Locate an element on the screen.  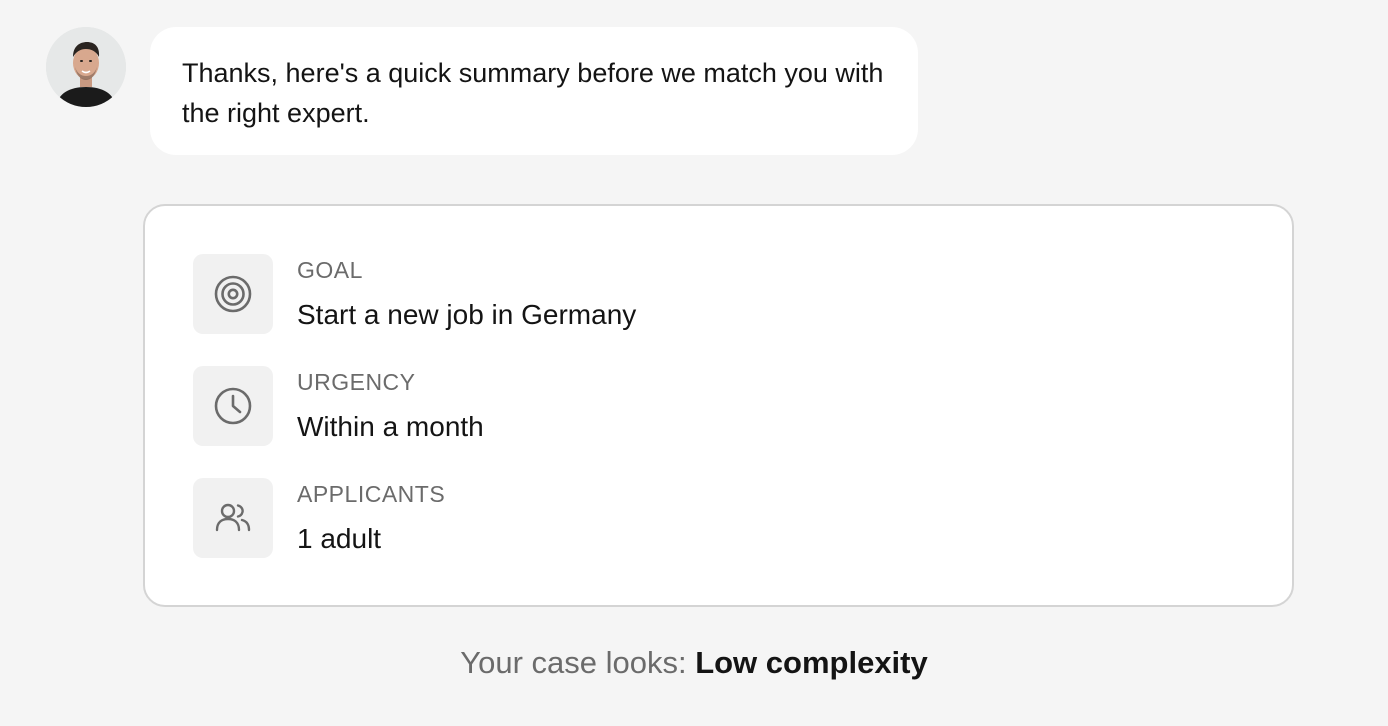
summary-label-applicants: APPLICANTS is located at coordinates (371, 494).